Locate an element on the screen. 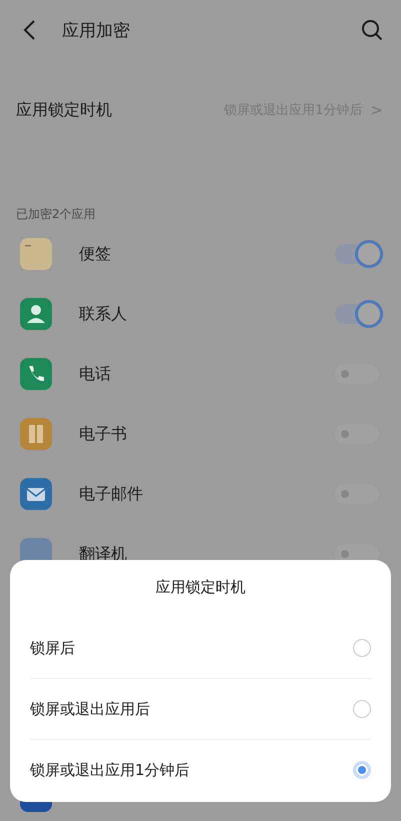 This screenshot has height=821, width=401. app-name: 电子书 is located at coordinates (103, 434).